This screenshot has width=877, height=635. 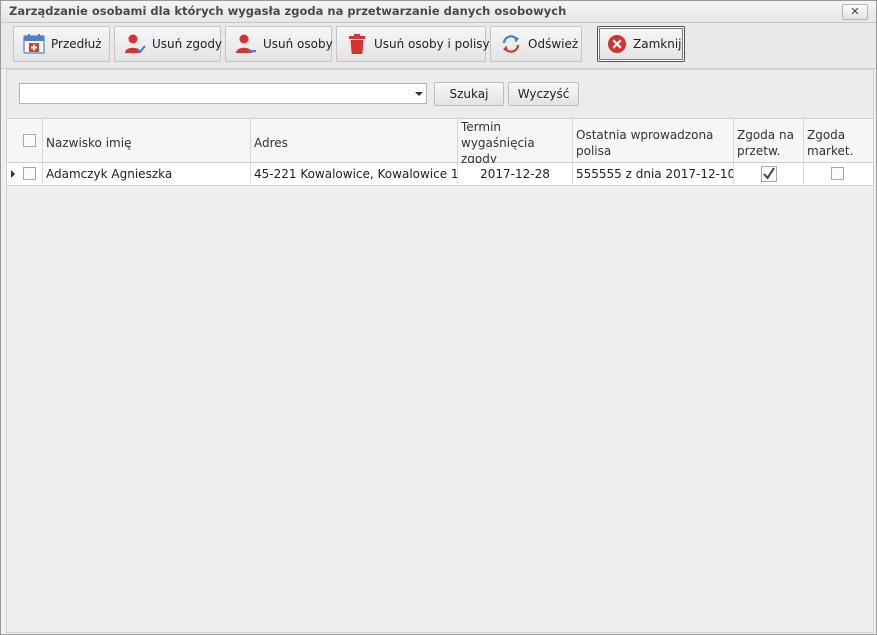 I want to click on search-combobox, so click(x=223, y=93).